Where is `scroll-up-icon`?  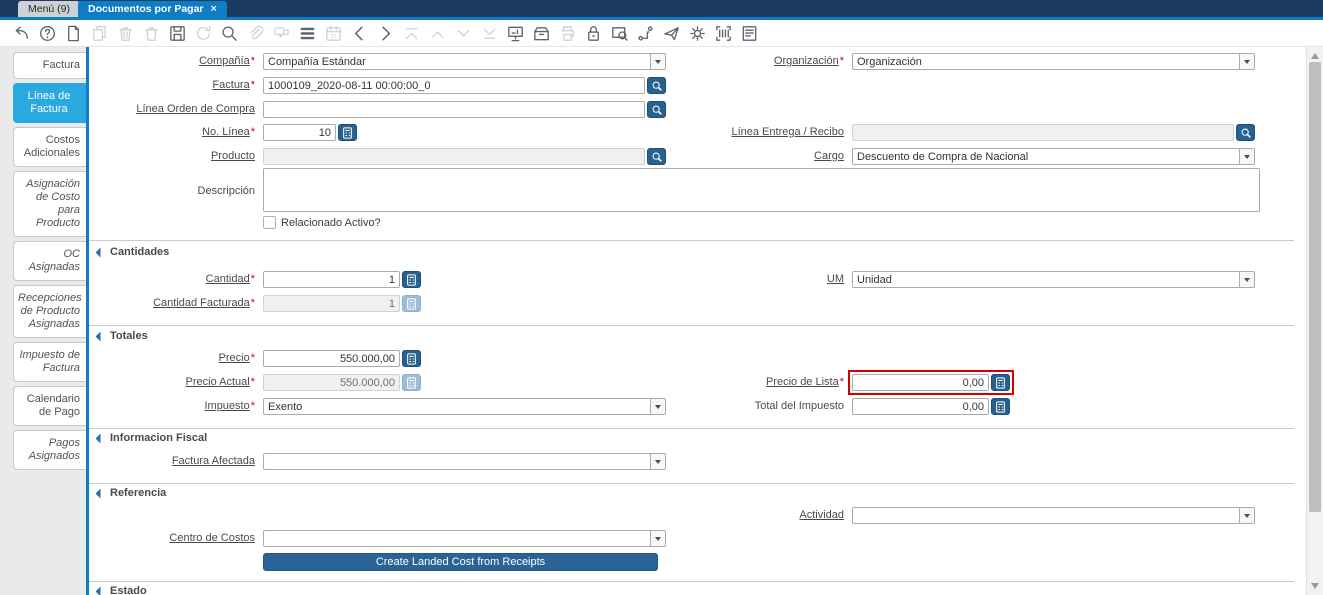 scroll-up-icon is located at coordinates (1315, 56).